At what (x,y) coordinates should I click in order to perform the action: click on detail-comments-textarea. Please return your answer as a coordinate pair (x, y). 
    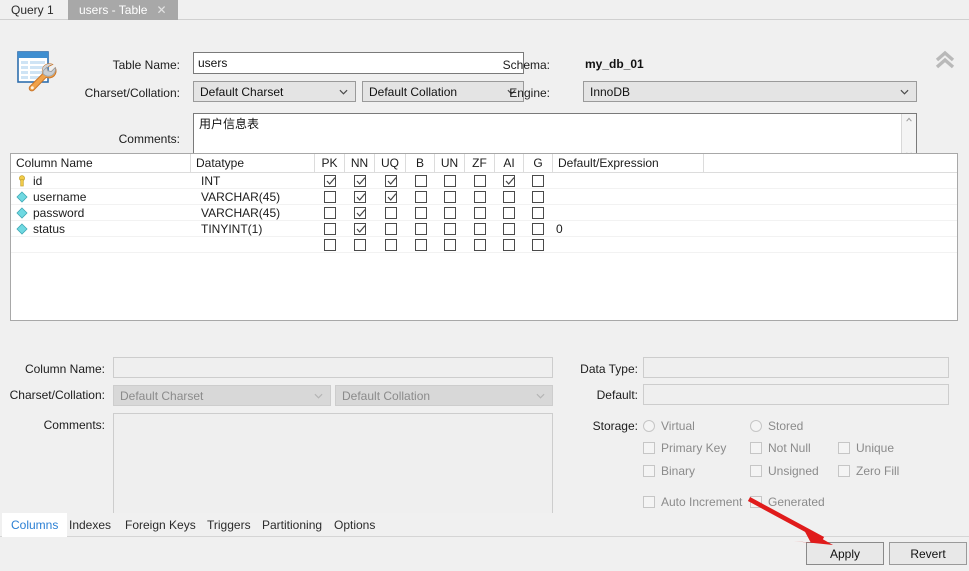
    Looking at the image, I should click on (333, 465).